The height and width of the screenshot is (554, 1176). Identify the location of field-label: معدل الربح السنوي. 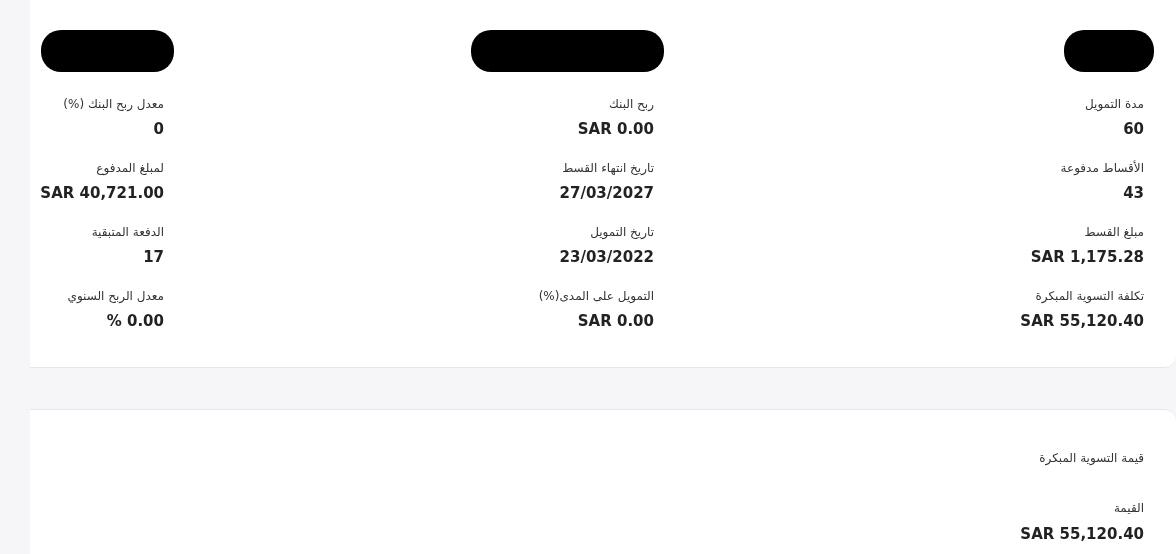
(115, 296).